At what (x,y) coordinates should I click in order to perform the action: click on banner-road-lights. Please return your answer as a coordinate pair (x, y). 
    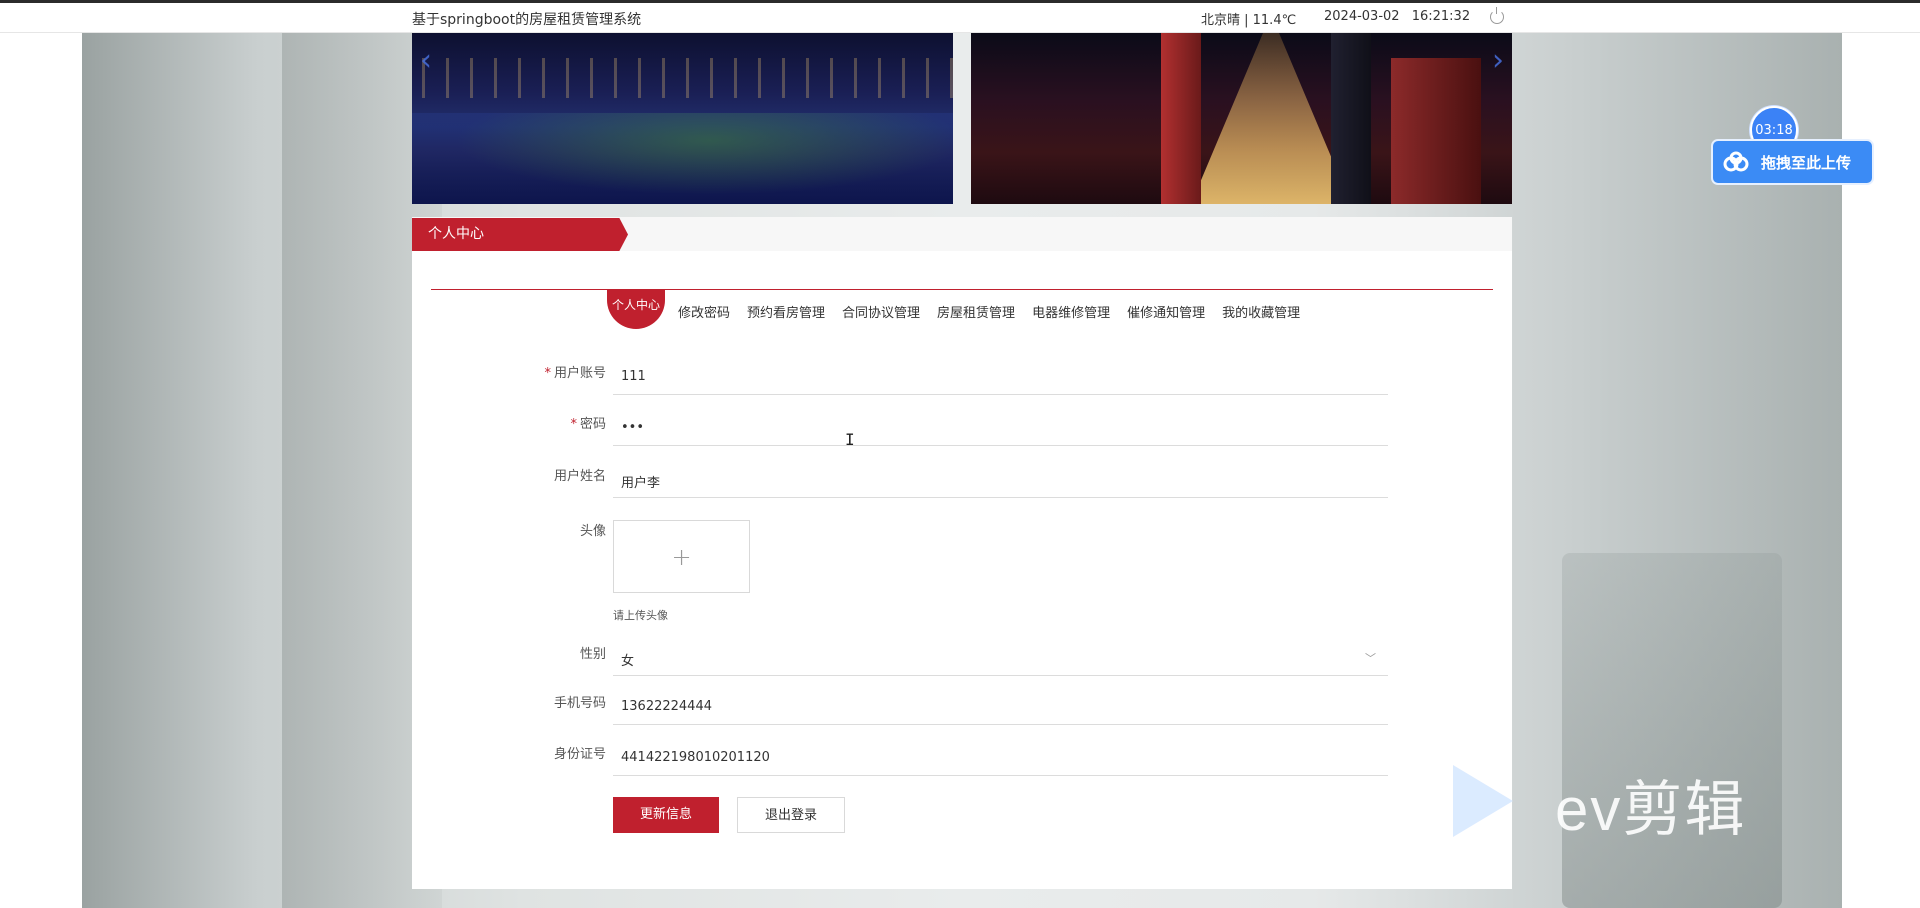
    Looking at the image, I should click on (1271, 118).